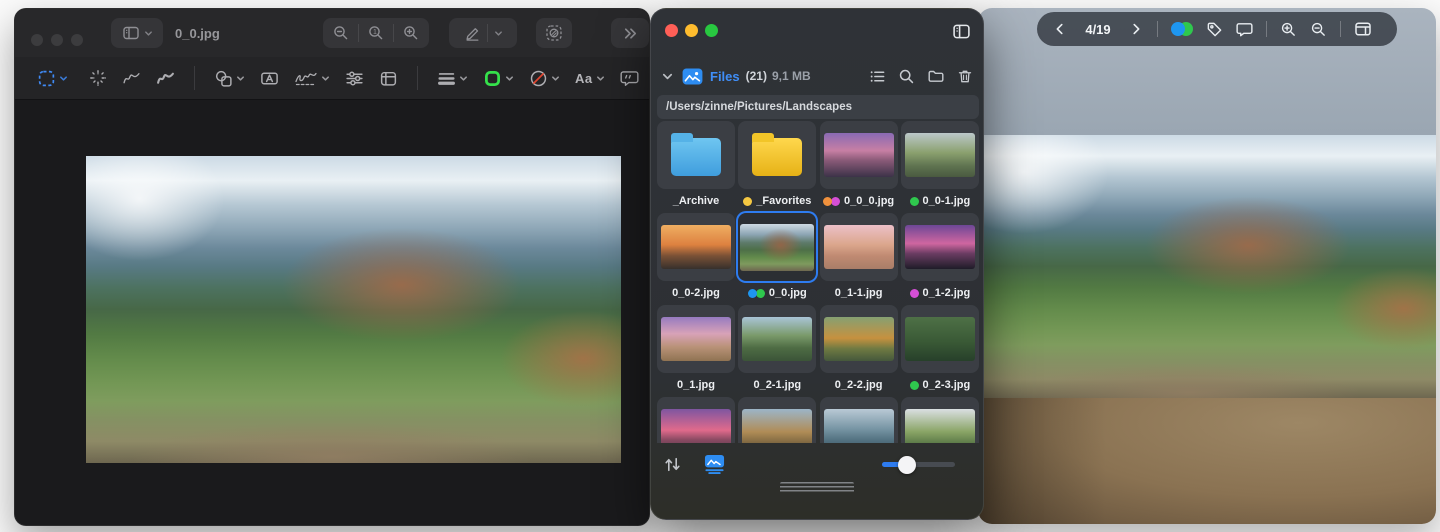 Image resolution: width=1440 pixels, height=532 pixels. What do you see at coordinates (777, 201) in the screenshot?
I see `file-label: _Favorites` at bounding box center [777, 201].